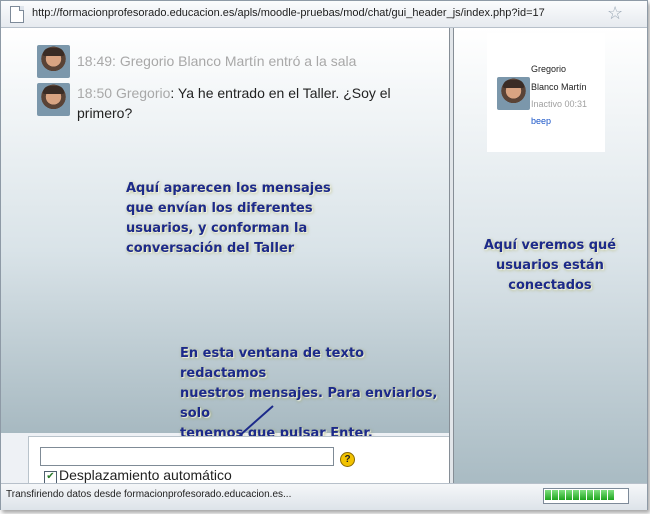 This screenshot has height=514, width=650. I want to click on message-input, so click(187, 456).